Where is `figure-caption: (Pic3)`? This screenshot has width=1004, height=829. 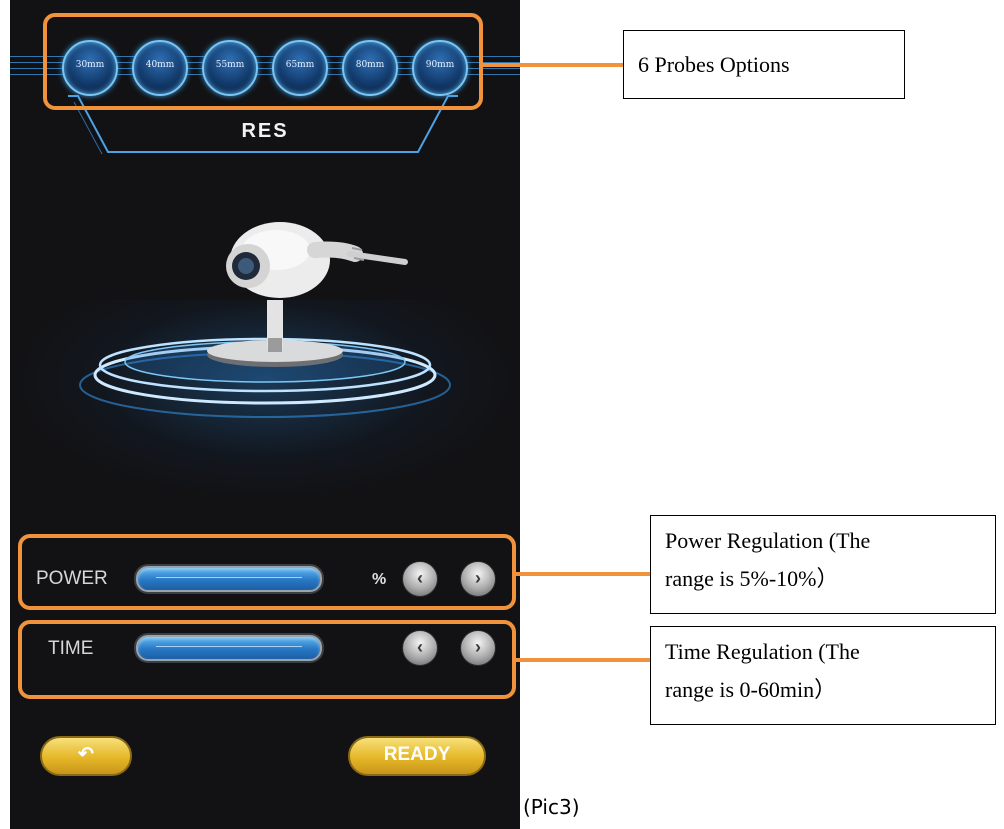 figure-caption: (Pic3) is located at coordinates (551, 807).